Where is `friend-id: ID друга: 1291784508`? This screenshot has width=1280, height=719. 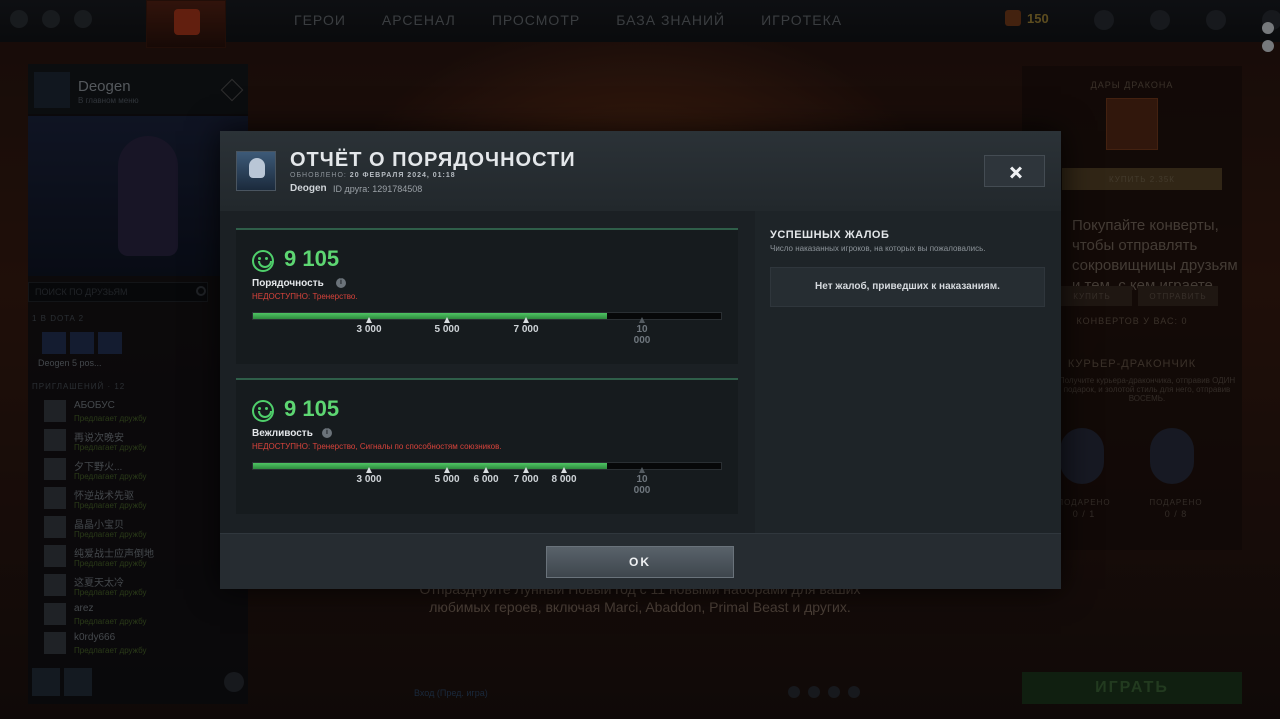
friend-id: ID друга: 1291784508 is located at coordinates (378, 189).